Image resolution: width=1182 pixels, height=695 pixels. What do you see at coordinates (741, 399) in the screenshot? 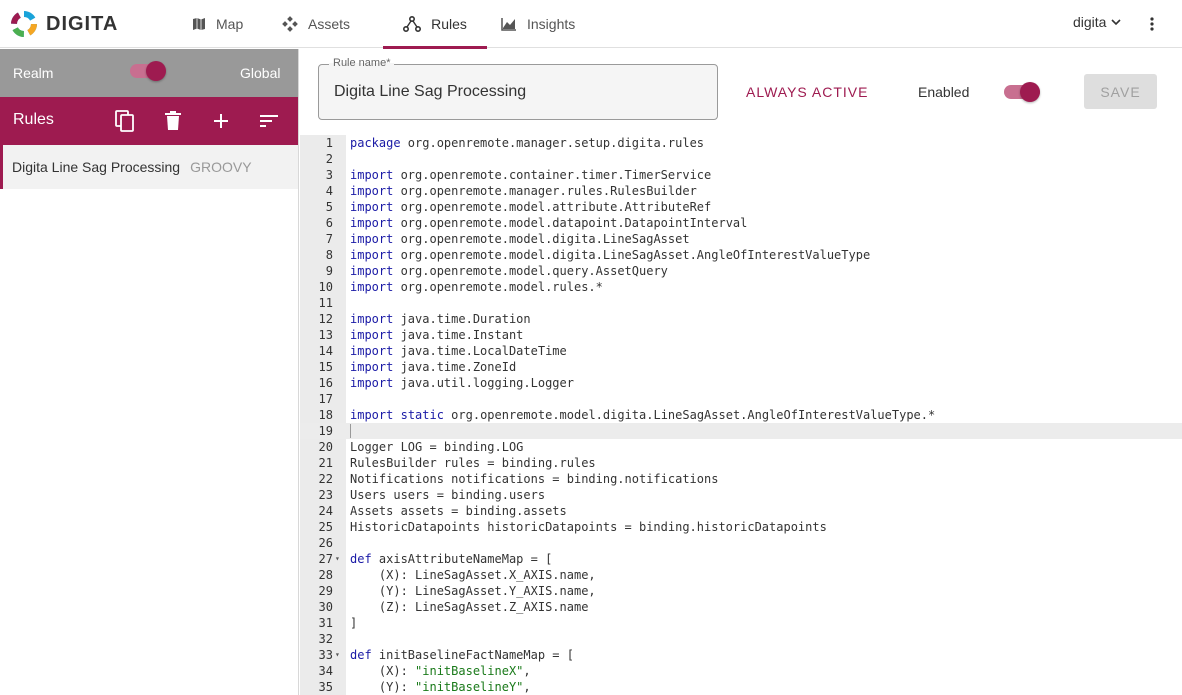
I see `code-line: 17` at bounding box center [741, 399].